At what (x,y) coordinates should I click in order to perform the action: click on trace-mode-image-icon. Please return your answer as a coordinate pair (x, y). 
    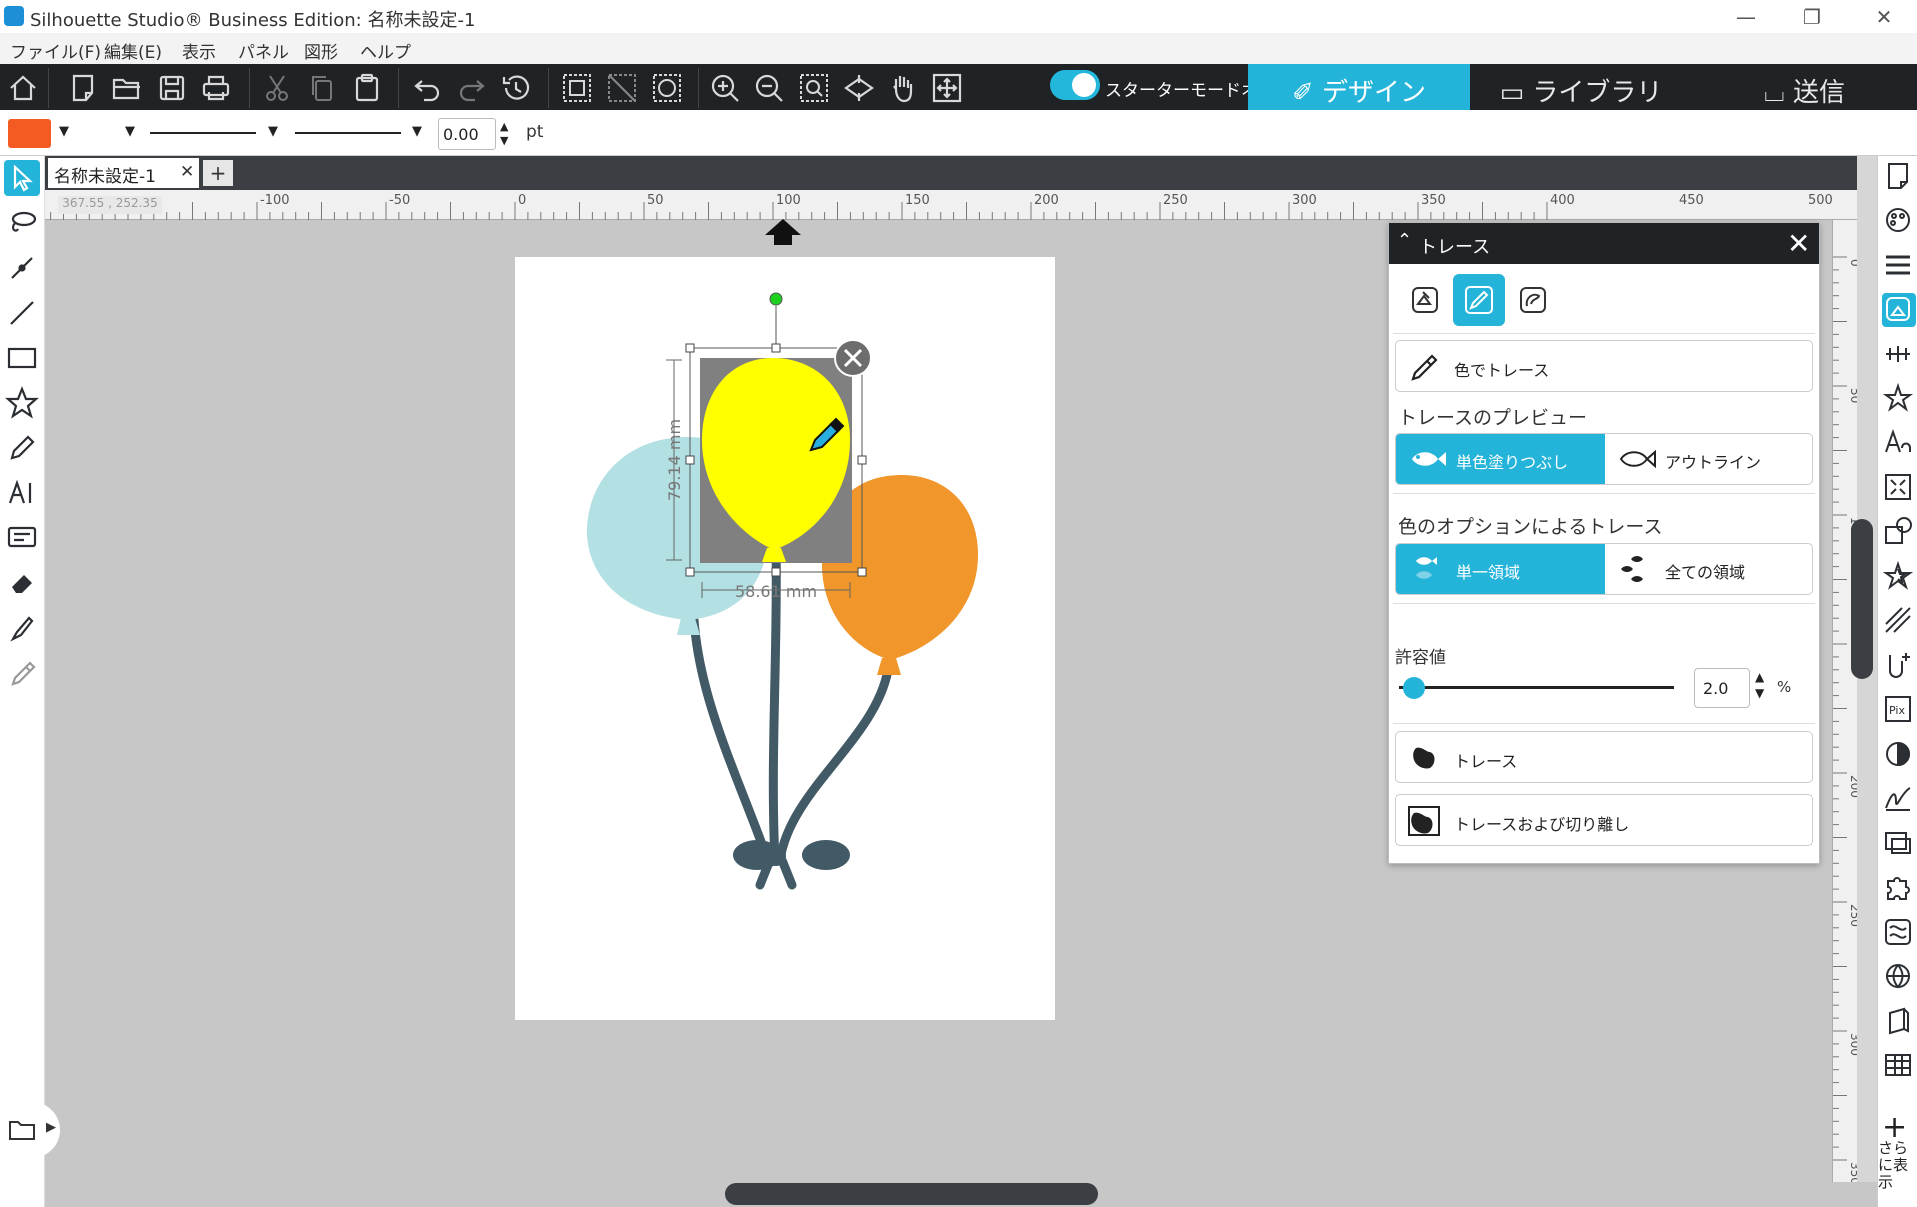
    Looking at the image, I should click on (1425, 300).